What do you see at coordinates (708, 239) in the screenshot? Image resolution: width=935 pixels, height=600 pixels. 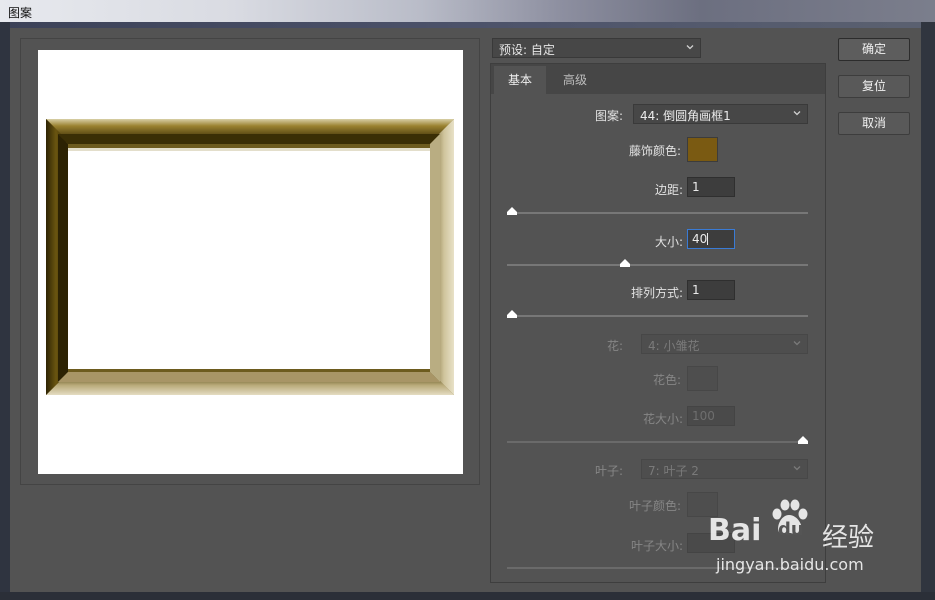 I see `text-caret` at bounding box center [708, 239].